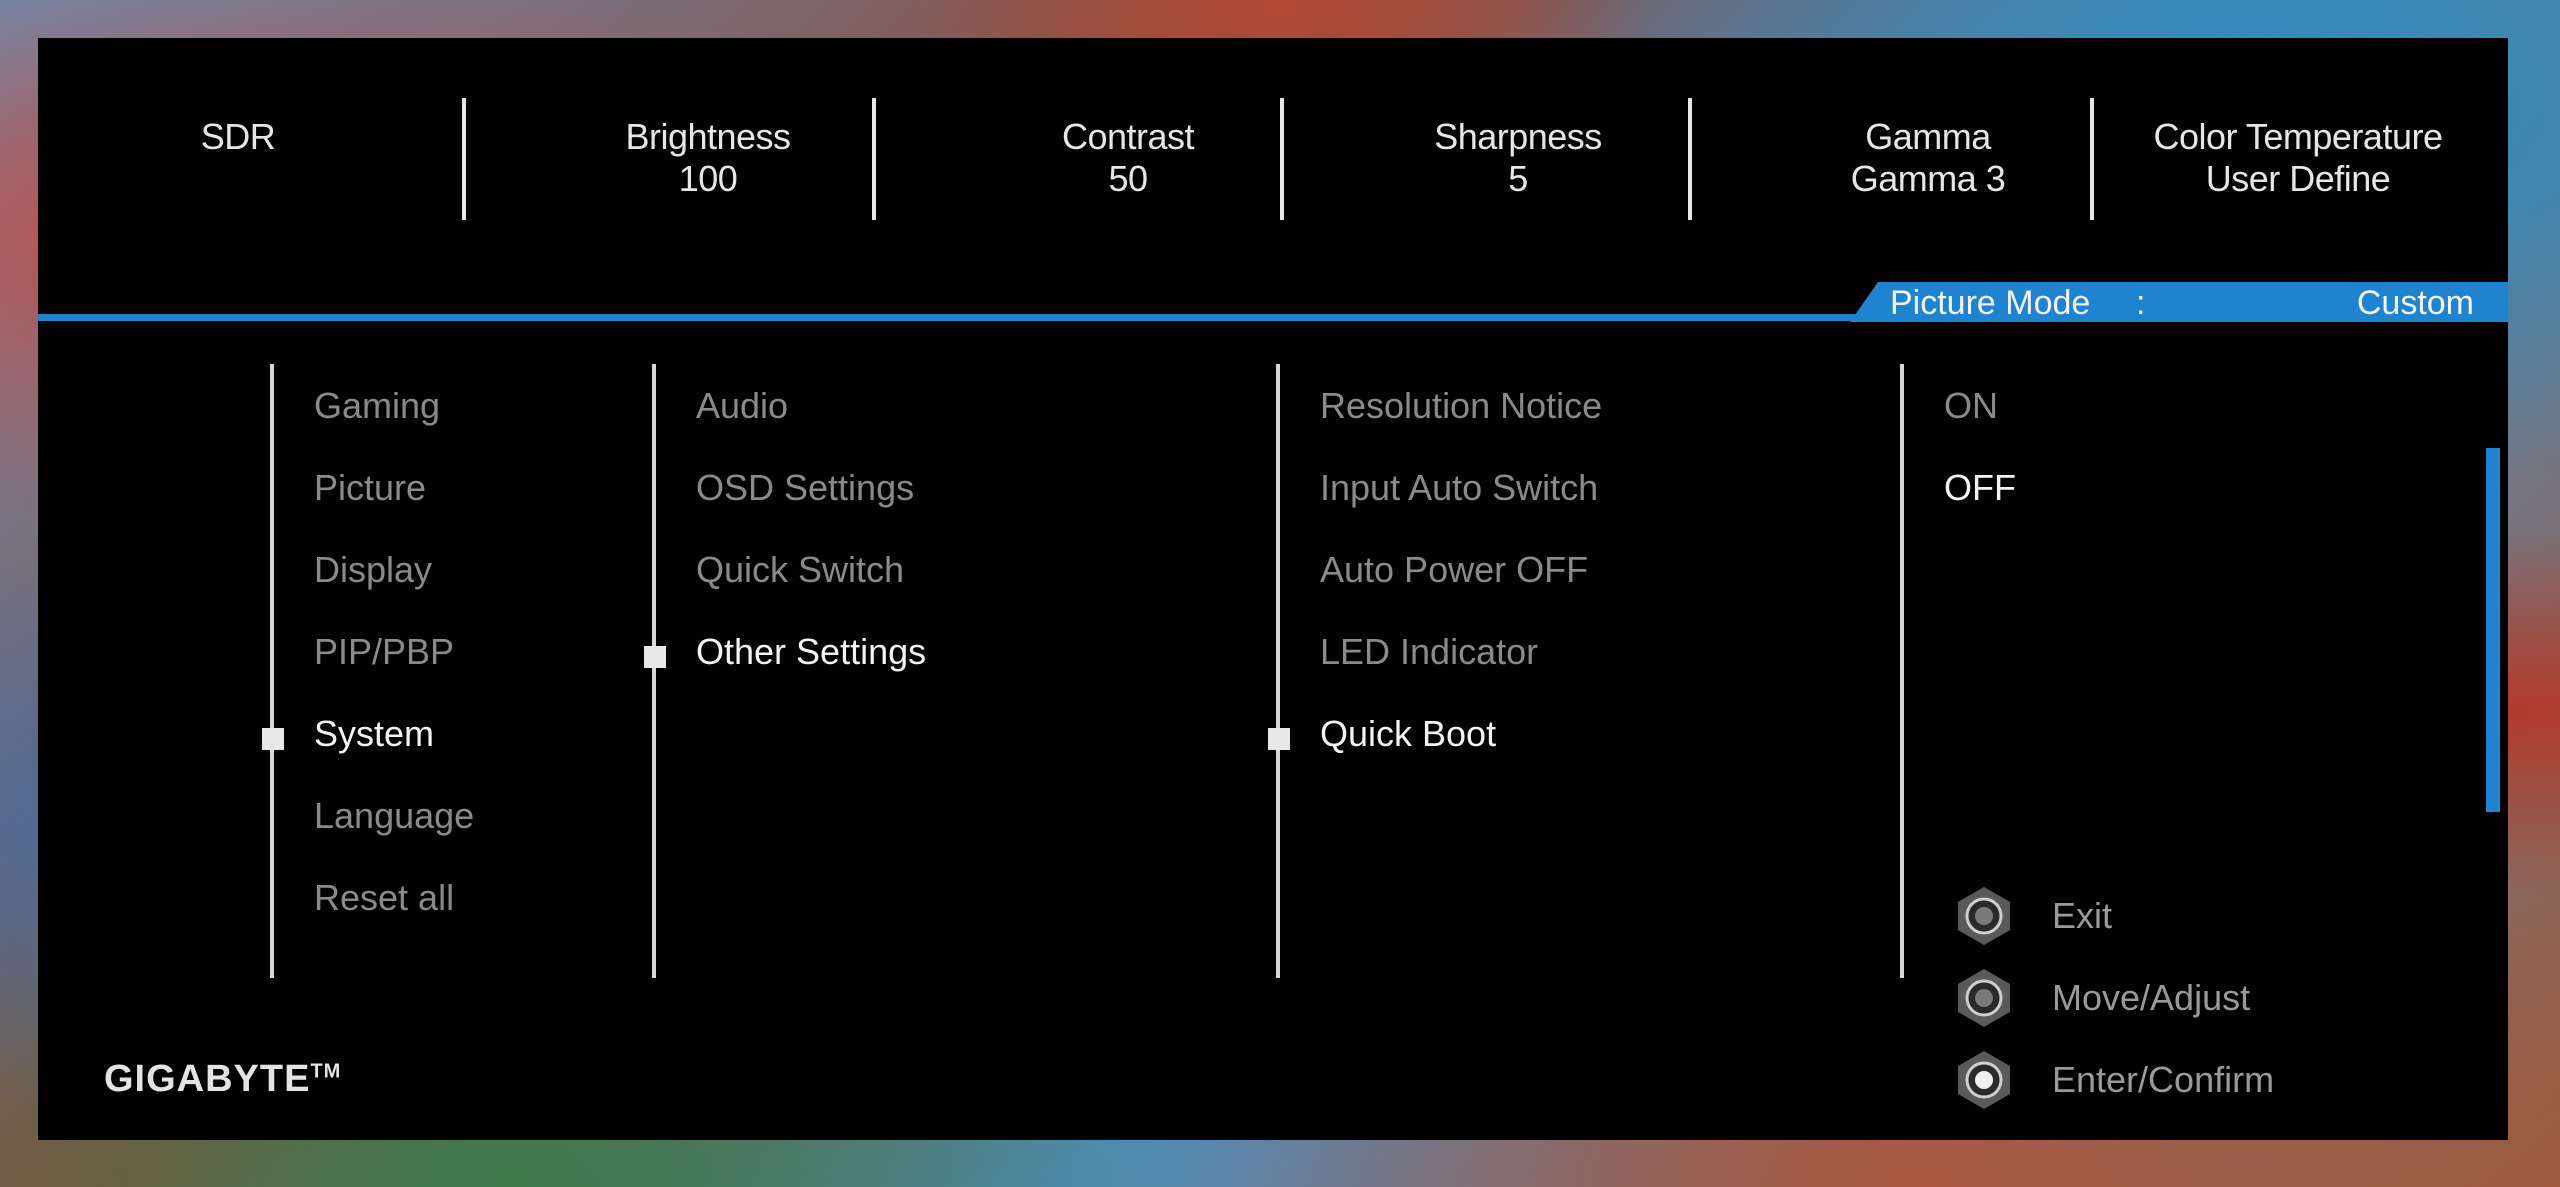  I want to click on brand-name: GIGABYTE, so click(207, 1079).